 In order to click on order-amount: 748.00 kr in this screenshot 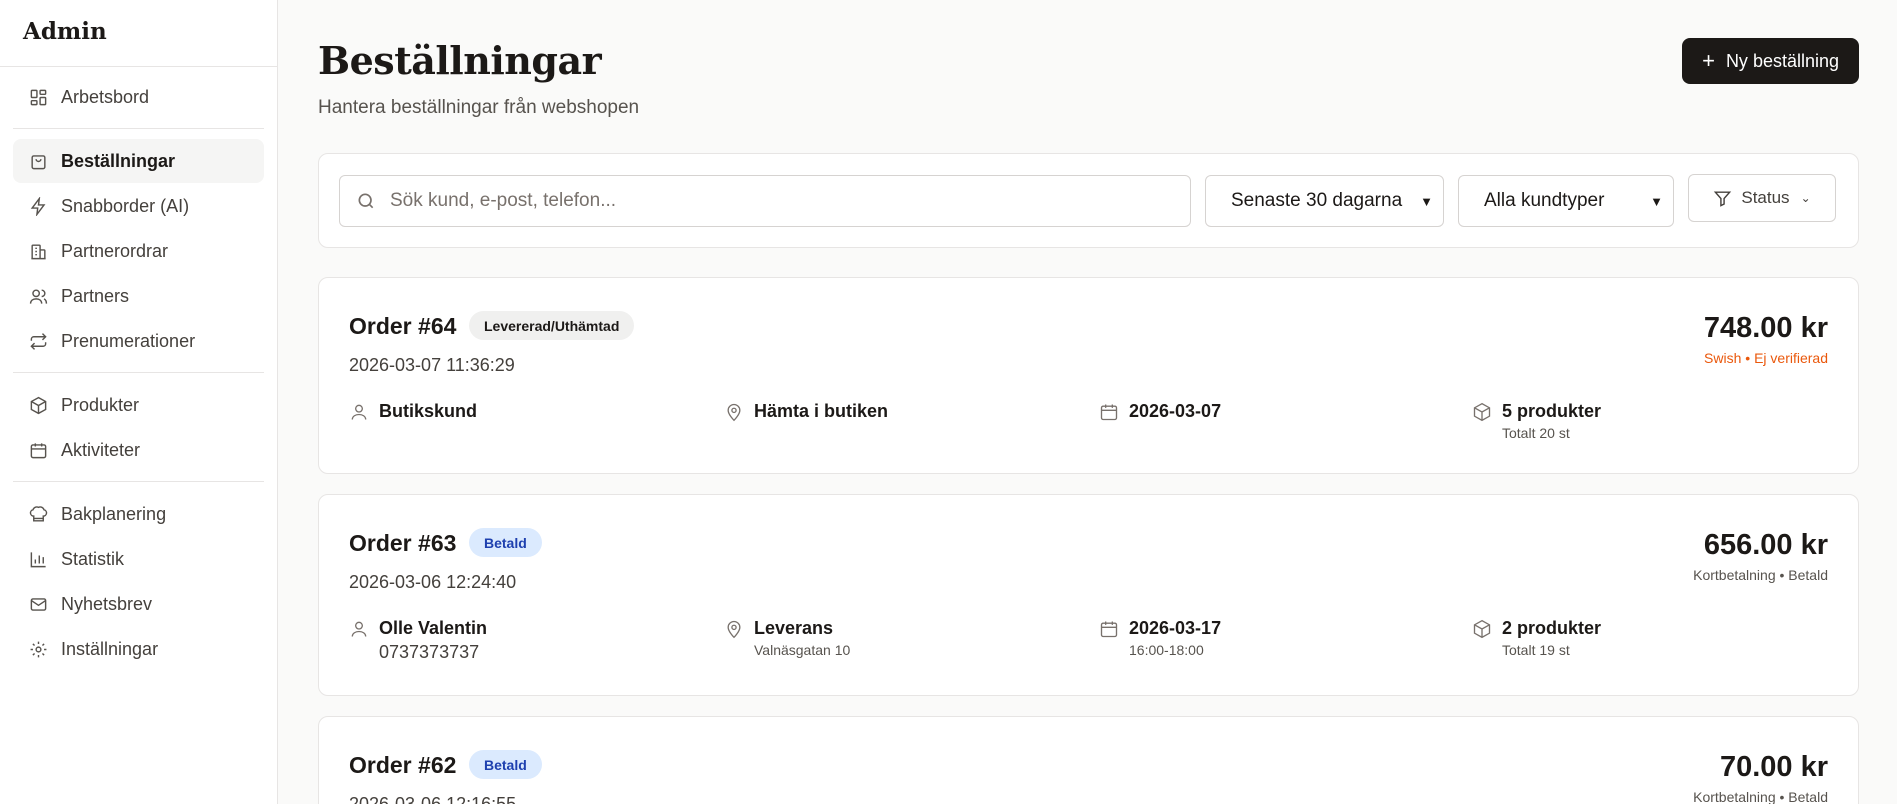, I will do `click(1765, 328)`.